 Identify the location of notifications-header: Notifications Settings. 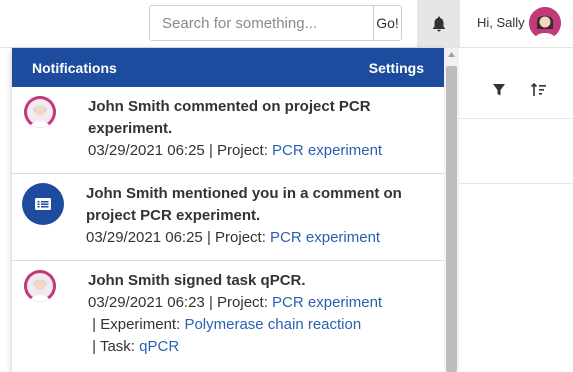
(228, 67).